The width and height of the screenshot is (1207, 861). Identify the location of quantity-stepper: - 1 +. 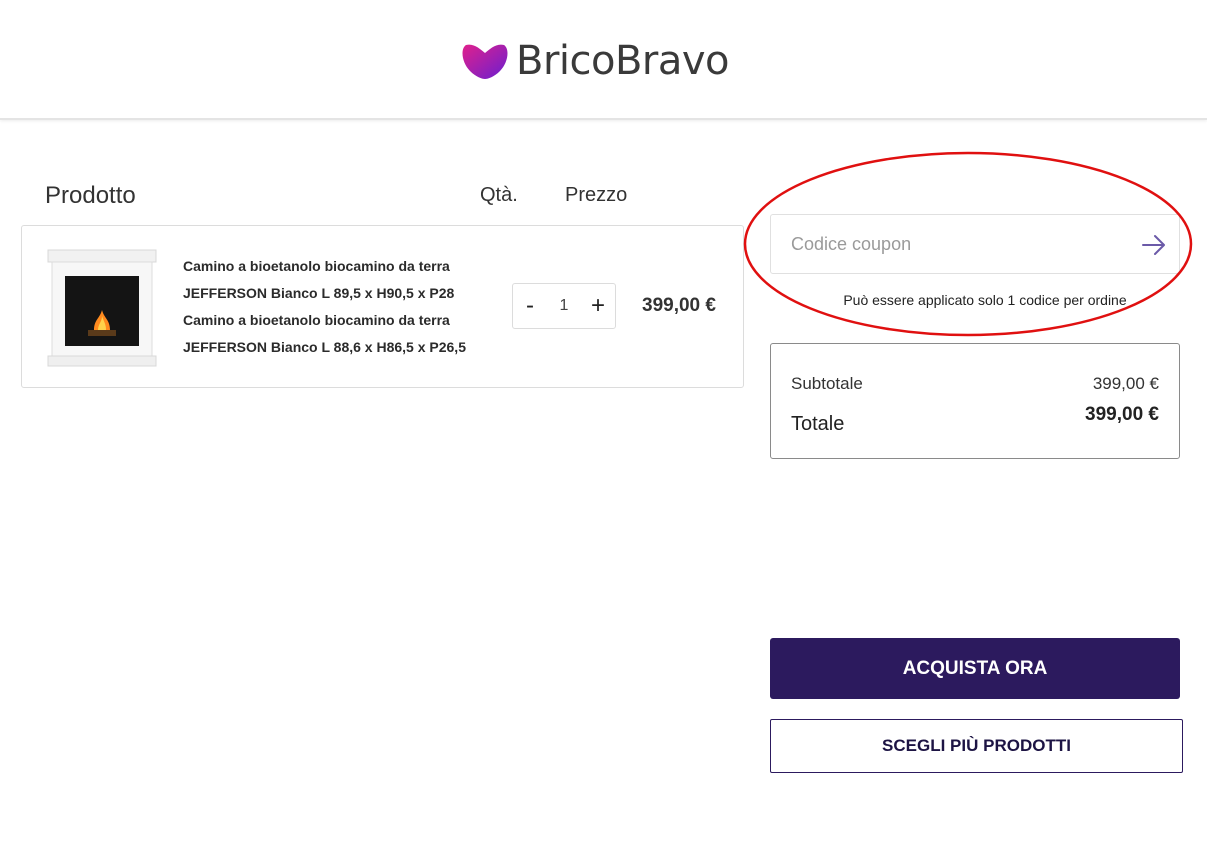
(564, 306).